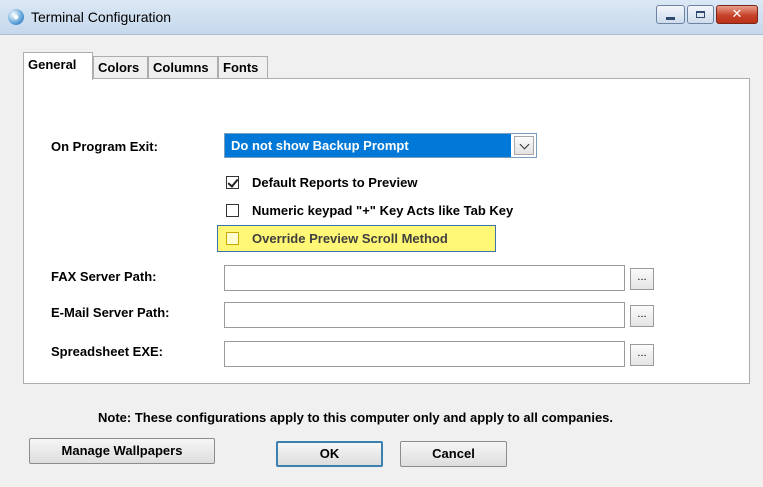 This screenshot has height=487, width=763. I want to click on maximize-icon, so click(700, 14).